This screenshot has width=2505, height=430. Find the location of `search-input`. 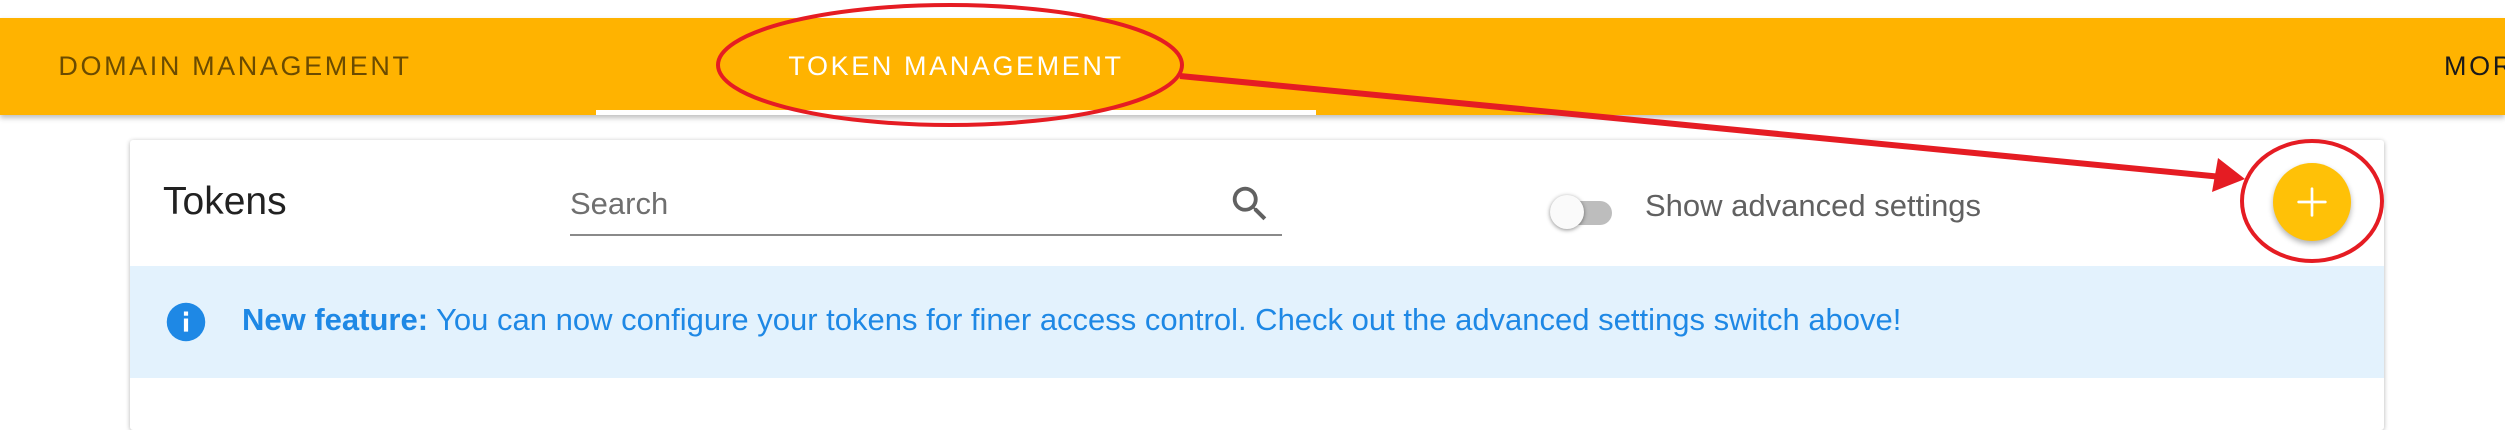

search-input is located at coordinates (890, 204).